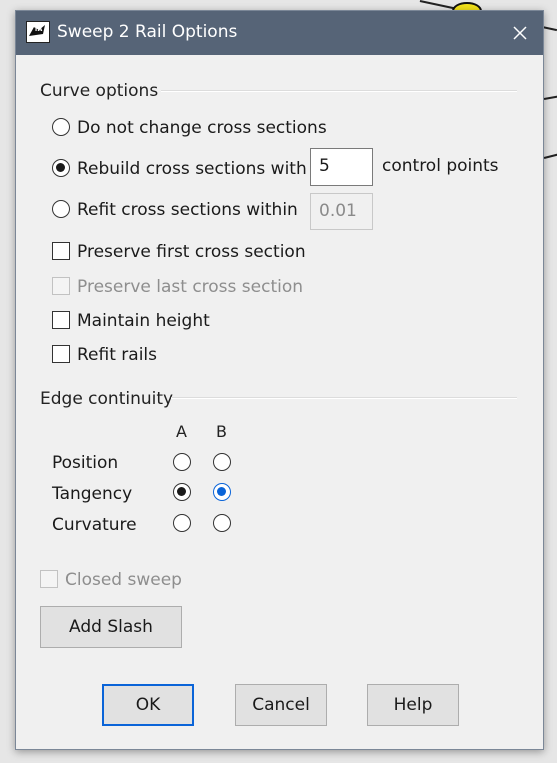  I want to click on radio-refit, so click(61, 209).